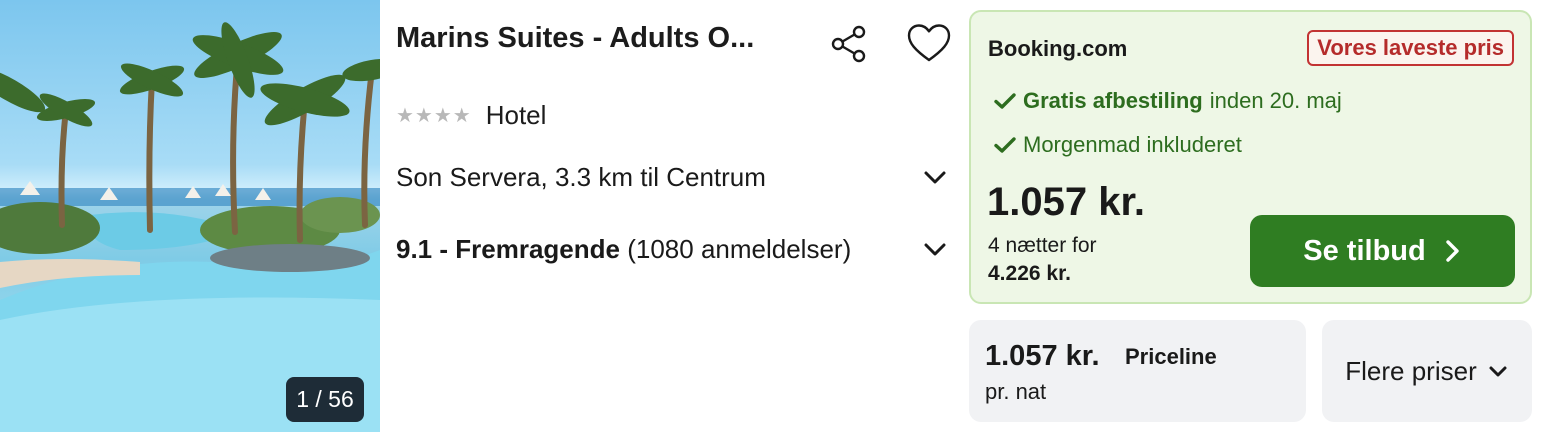  Describe the element at coordinates (325, 399) in the screenshot. I see `photo-counter: 1 / 56` at that location.